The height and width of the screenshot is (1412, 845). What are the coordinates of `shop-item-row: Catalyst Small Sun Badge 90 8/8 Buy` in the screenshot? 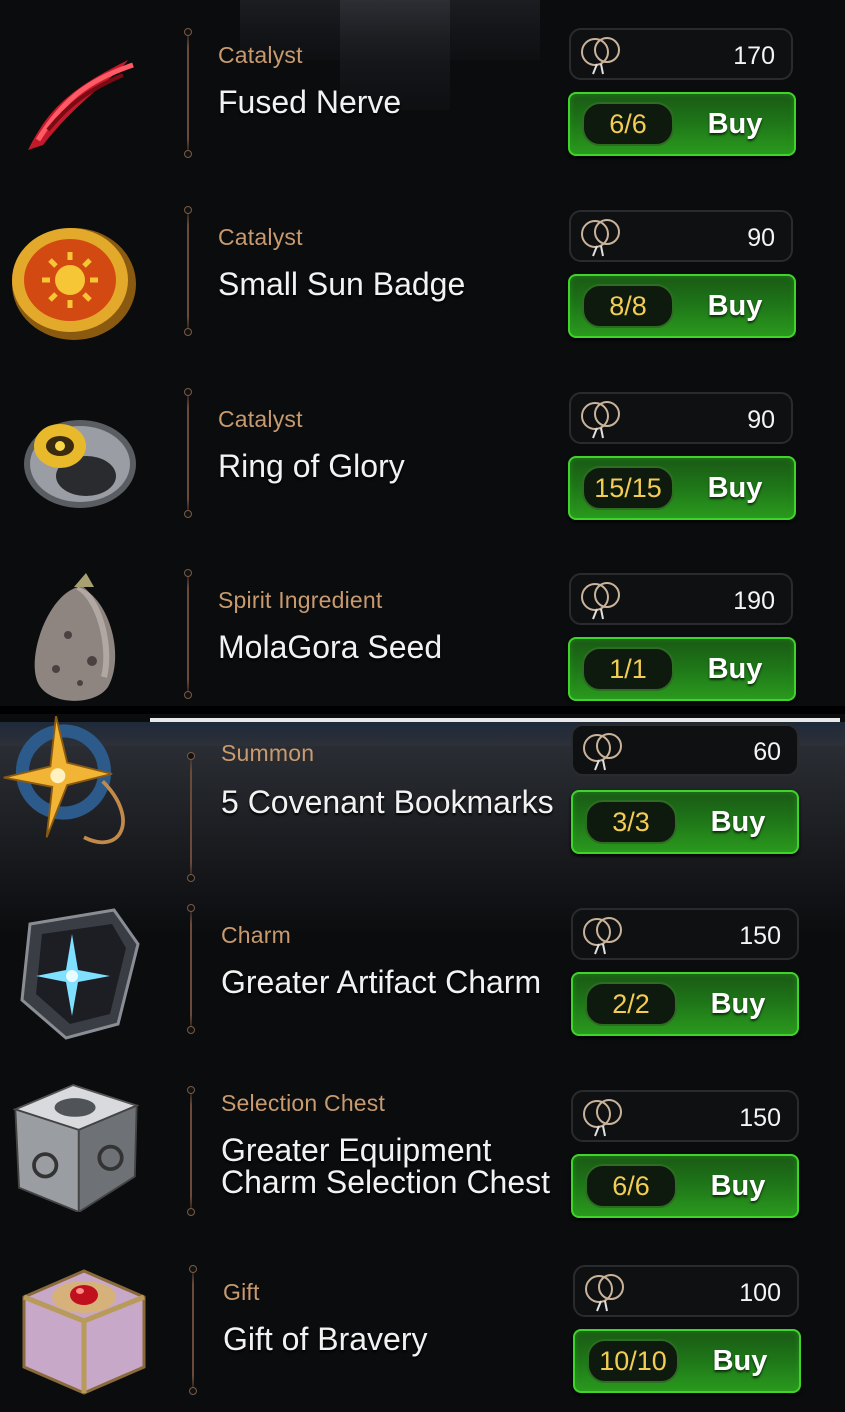 It's located at (422, 273).